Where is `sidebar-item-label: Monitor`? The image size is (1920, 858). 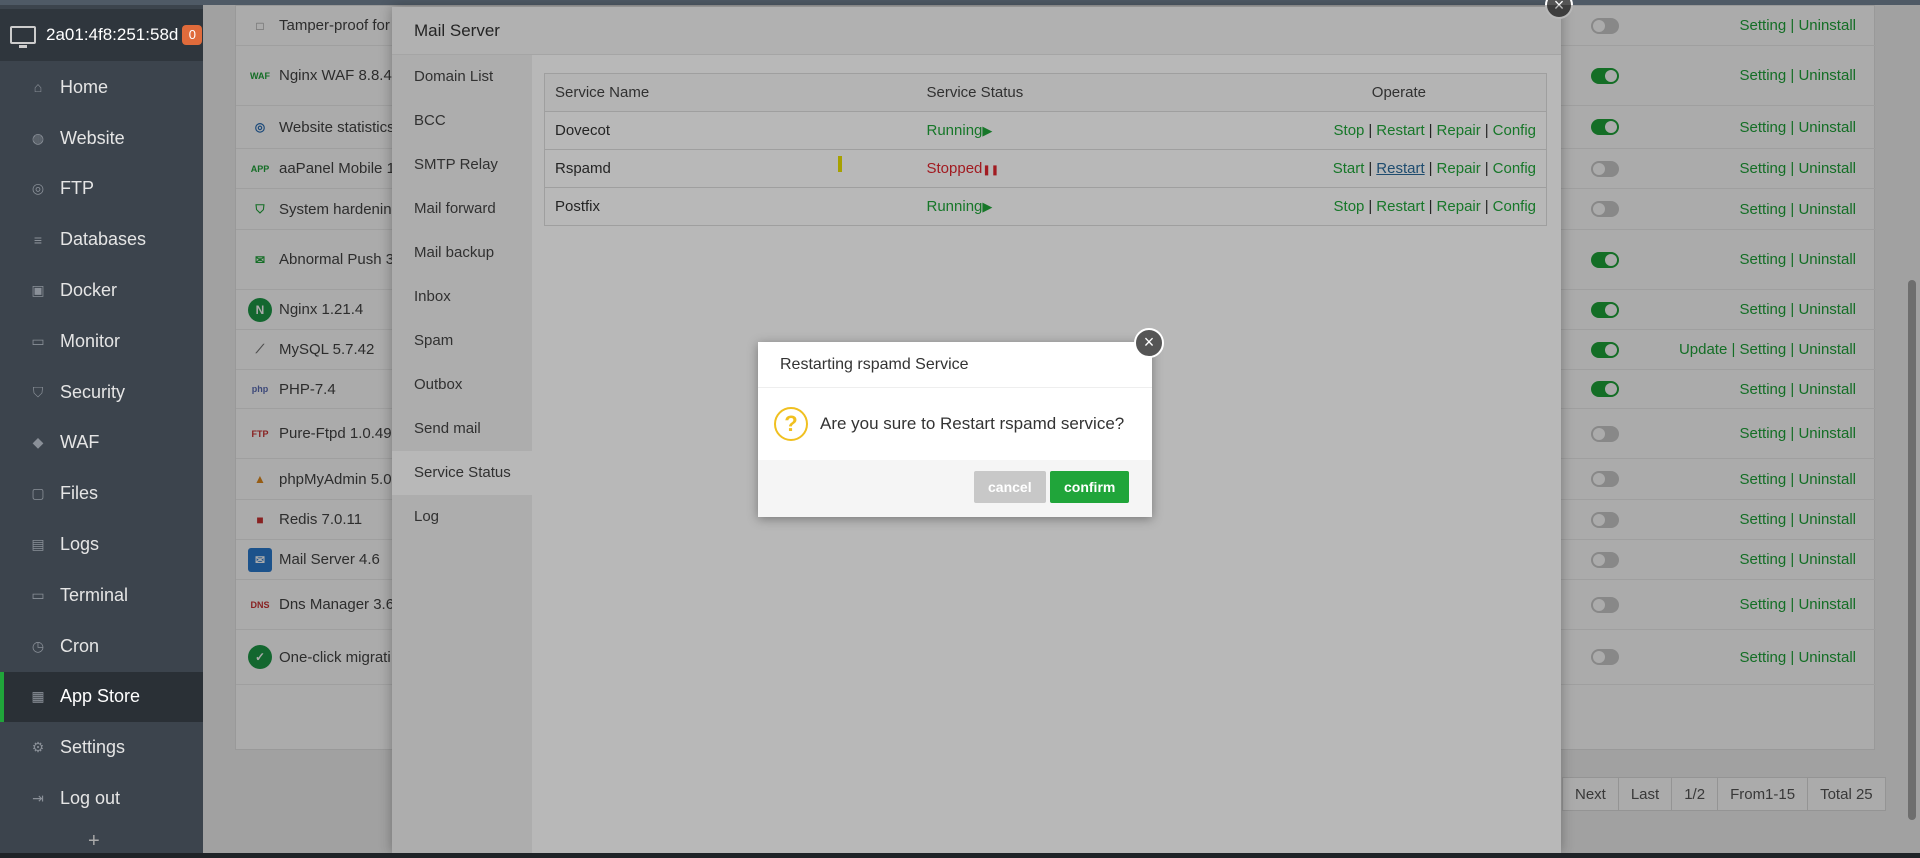
sidebar-item-label: Monitor is located at coordinates (90, 340).